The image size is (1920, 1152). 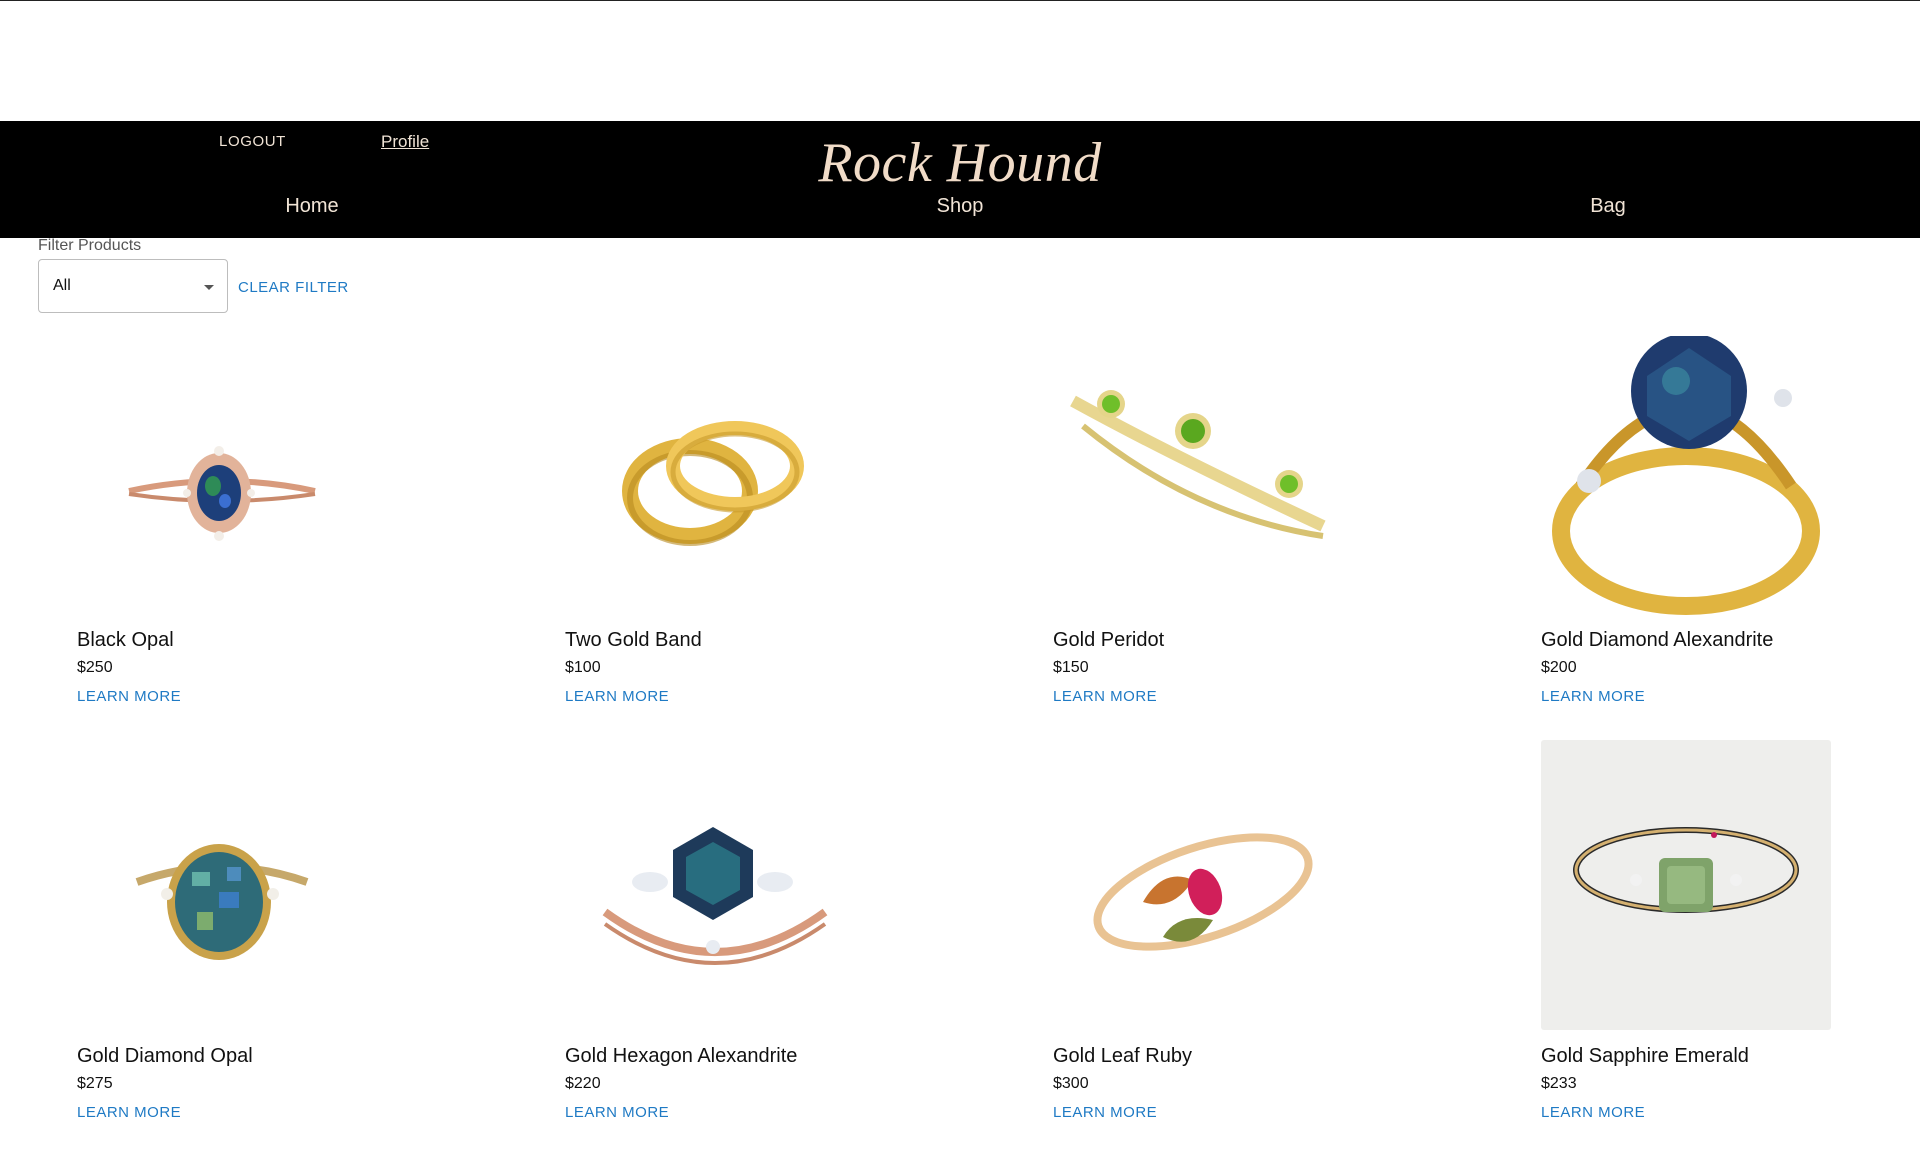 What do you see at coordinates (1559, 667) in the screenshot?
I see `product-price: $200` at bounding box center [1559, 667].